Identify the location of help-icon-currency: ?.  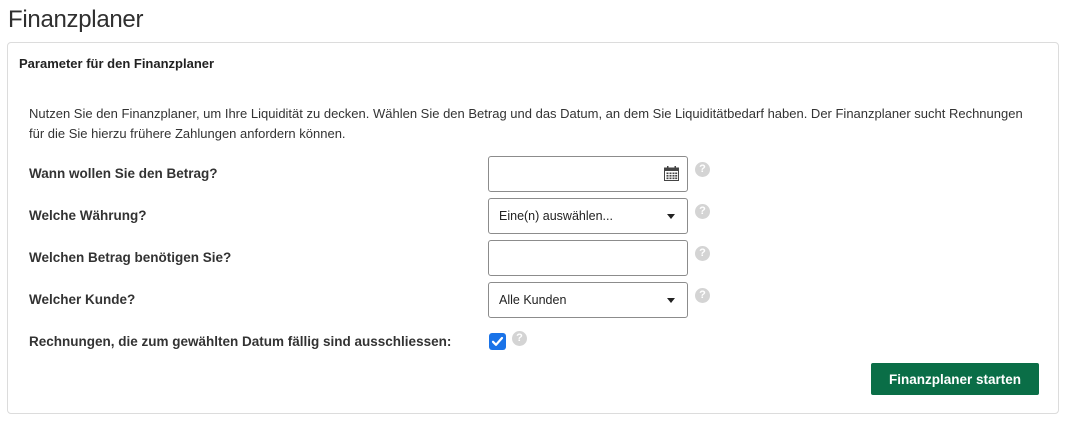
(702, 211).